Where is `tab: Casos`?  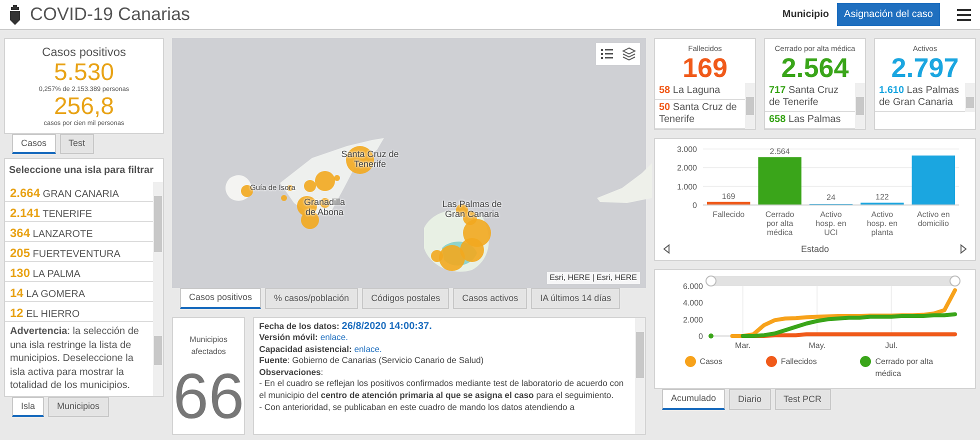 tab: Casos is located at coordinates (34, 144).